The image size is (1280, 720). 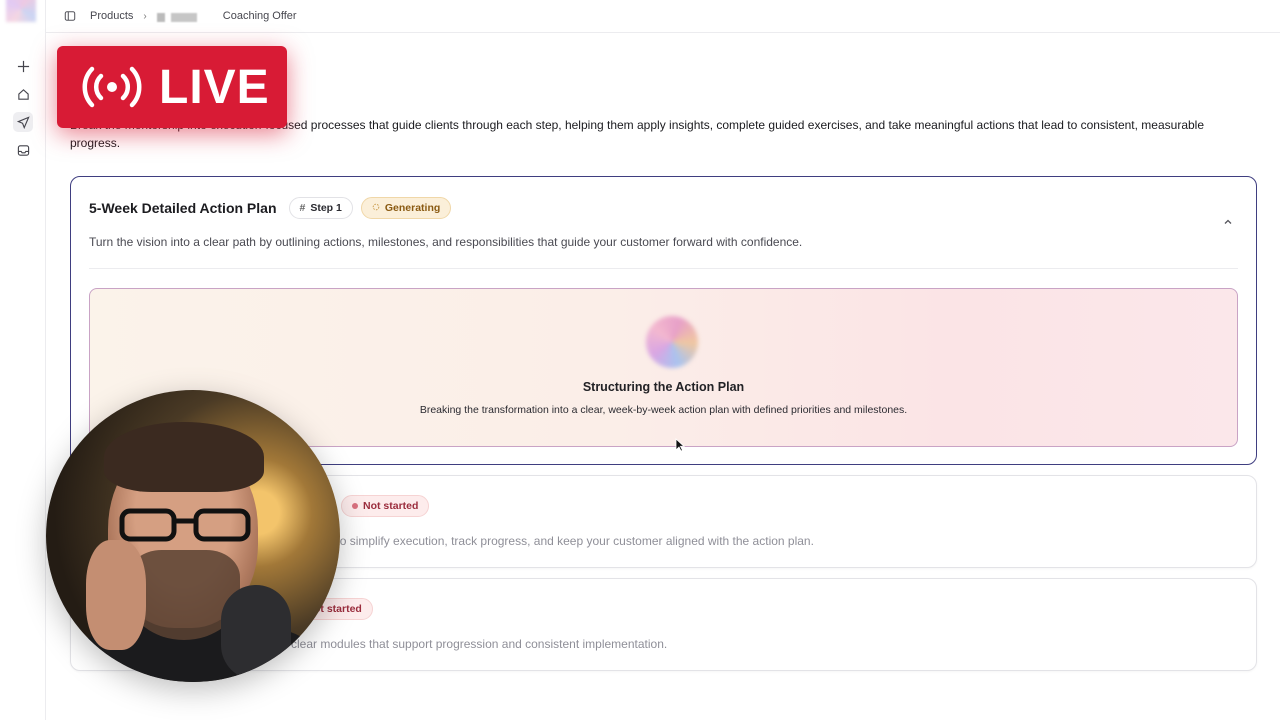 What do you see at coordinates (145, 16) in the screenshot?
I see `chevron-right-icon: ›` at bounding box center [145, 16].